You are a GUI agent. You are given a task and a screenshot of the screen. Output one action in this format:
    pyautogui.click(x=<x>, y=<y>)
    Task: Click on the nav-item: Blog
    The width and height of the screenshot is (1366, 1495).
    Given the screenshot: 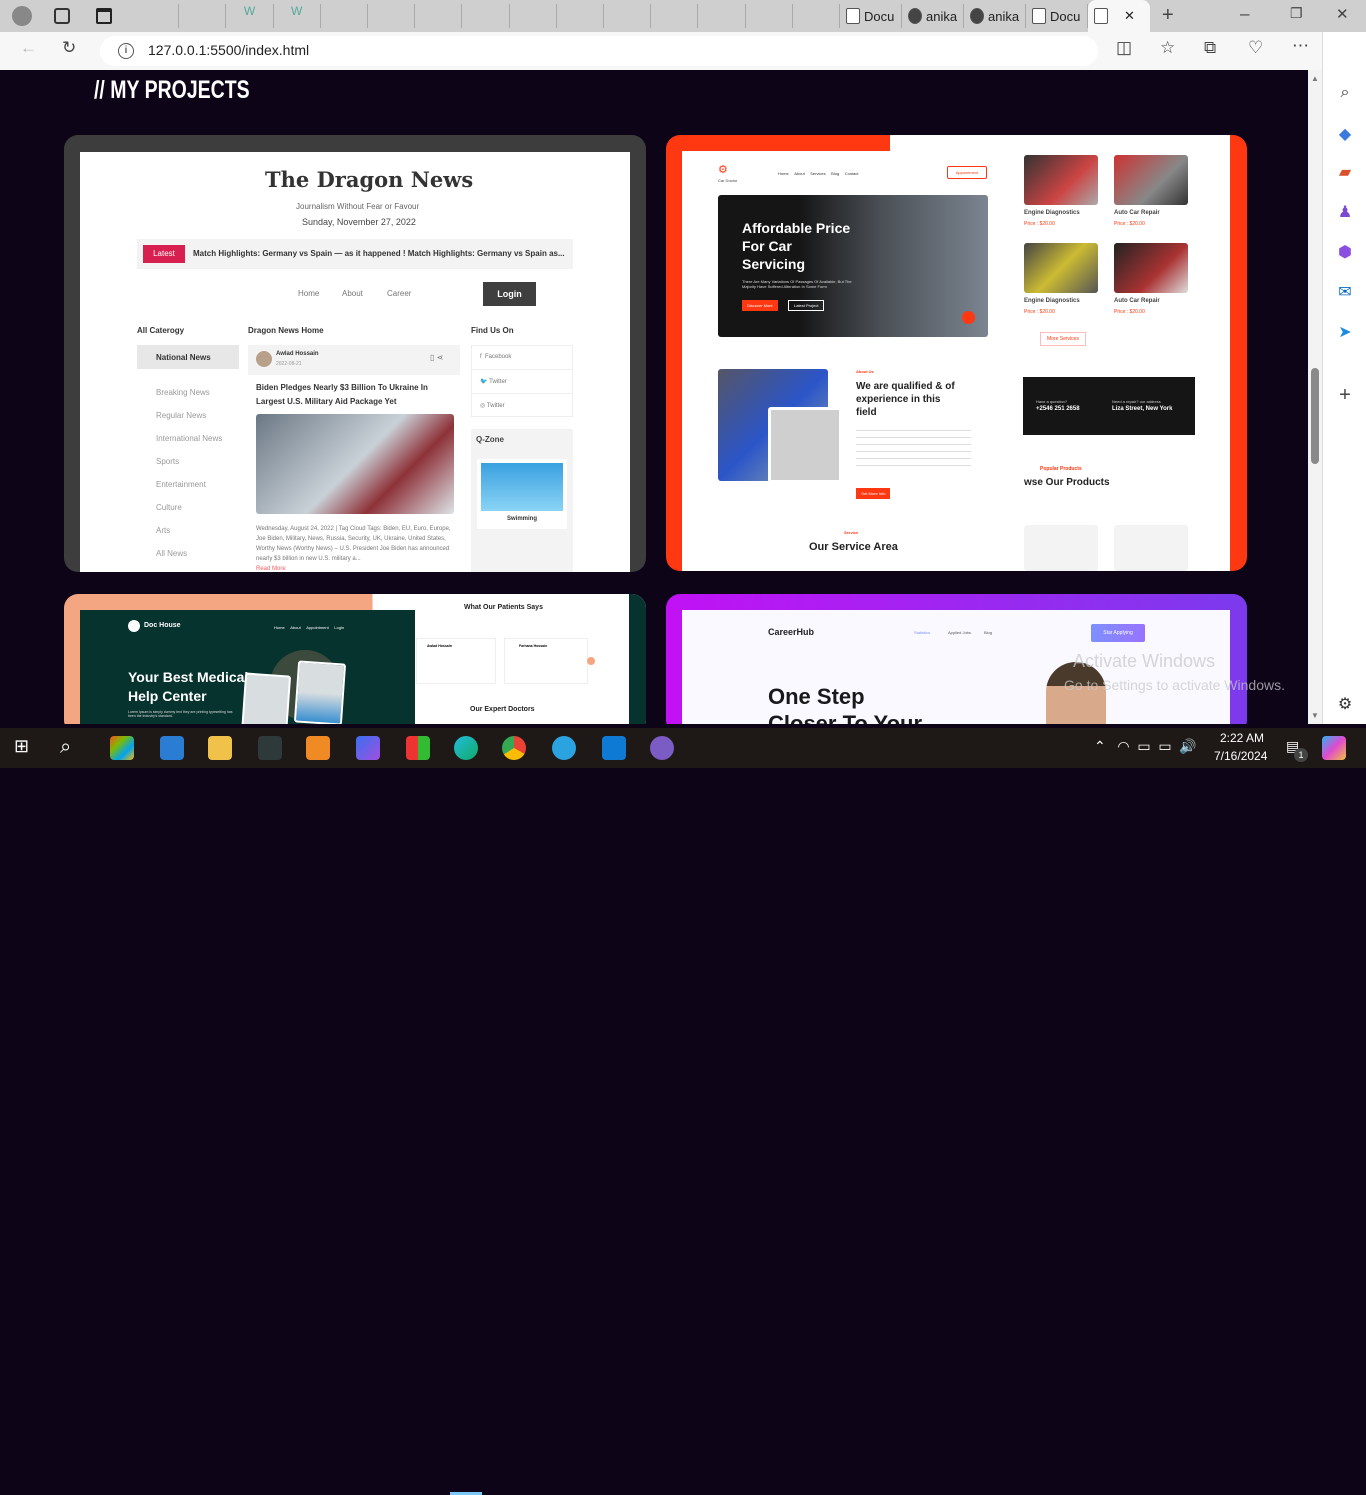 What is the action you would take?
    pyautogui.click(x=835, y=173)
    